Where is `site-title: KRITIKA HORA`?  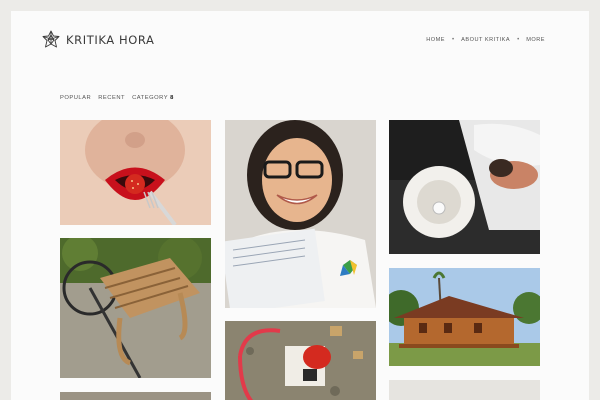 site-title: KRITIKA HORA is located at coordinates (110, 40).